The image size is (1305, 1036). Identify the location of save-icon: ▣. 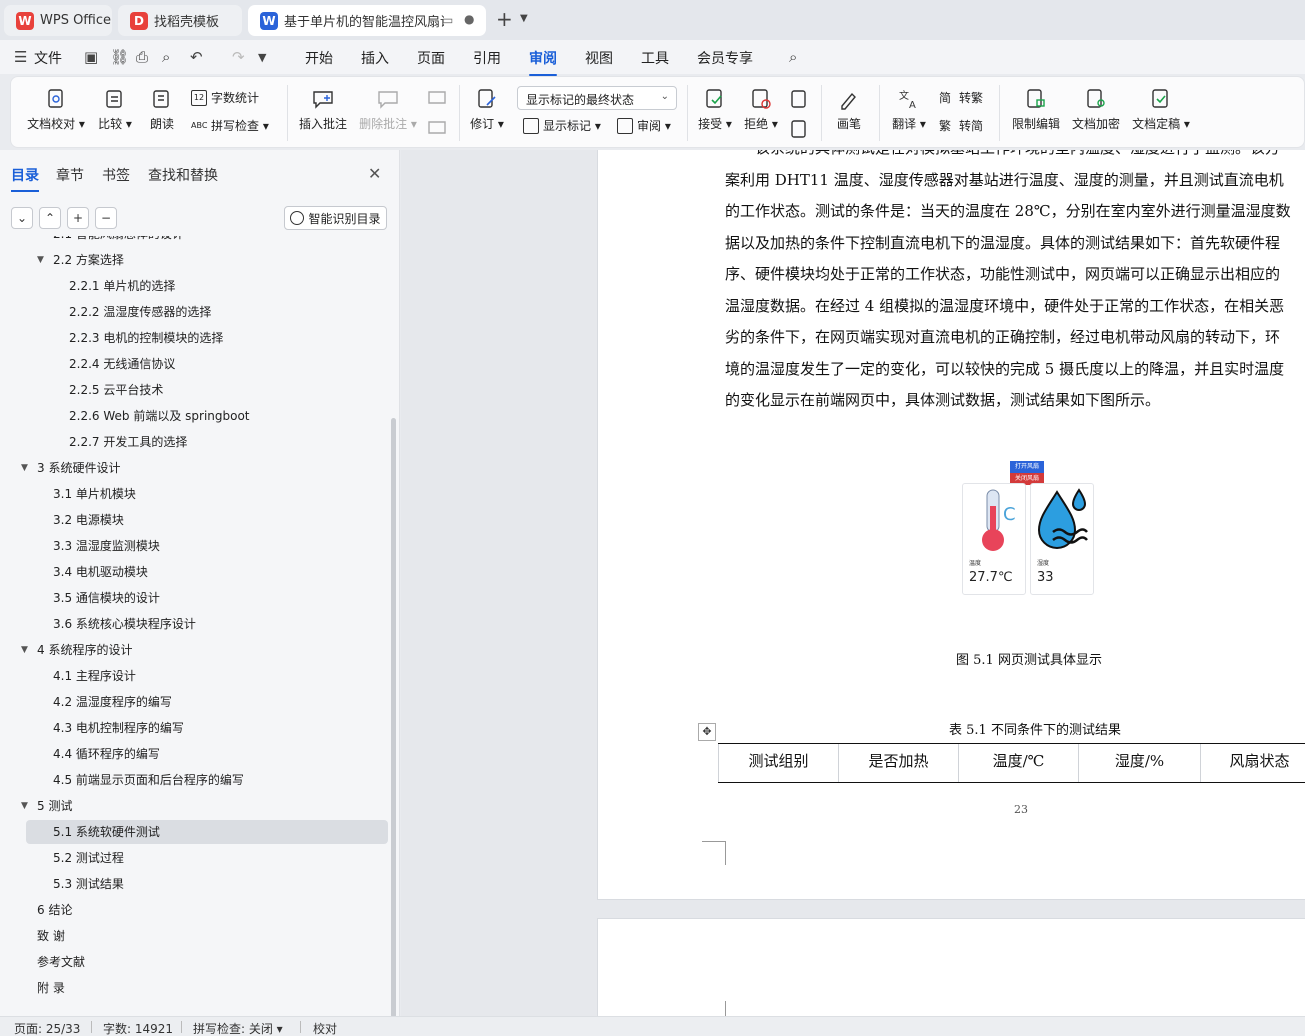
(91, 57).